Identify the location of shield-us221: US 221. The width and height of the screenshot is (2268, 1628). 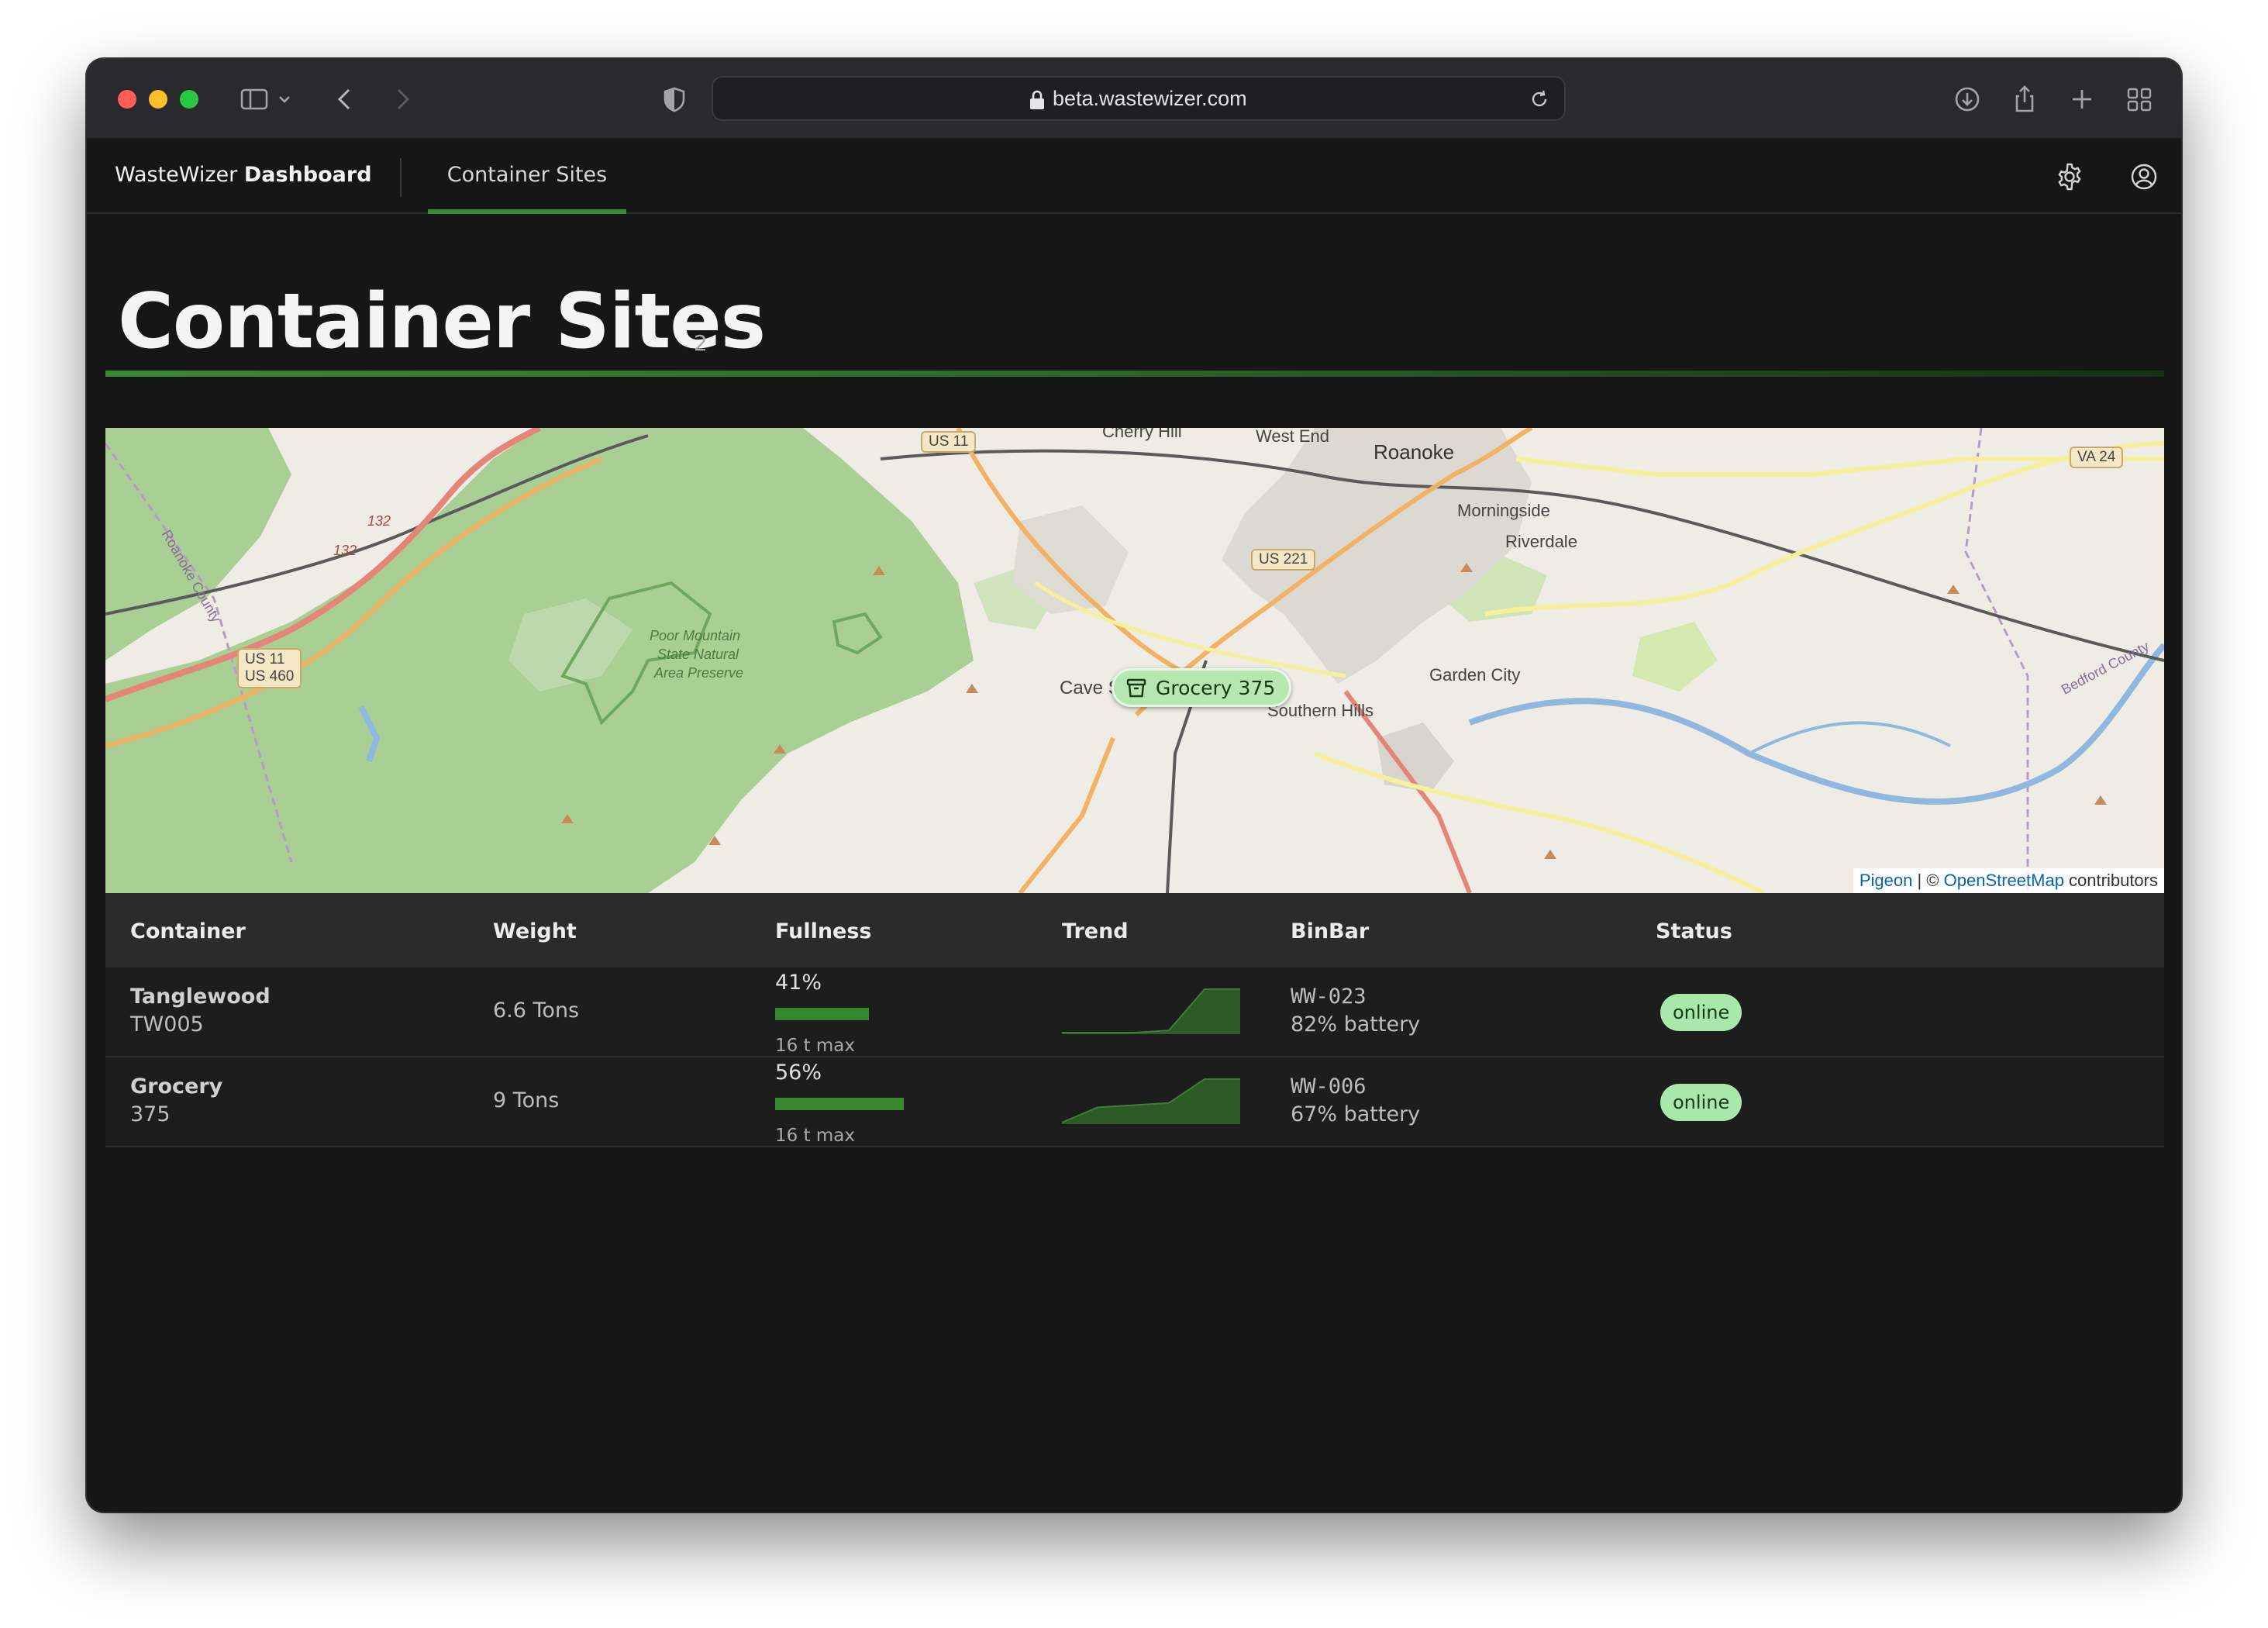
(1283, 560).